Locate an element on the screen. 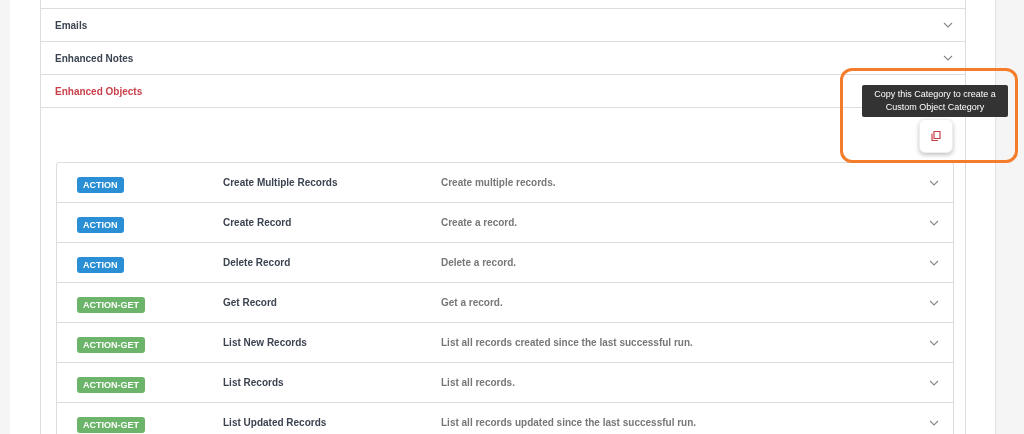 The width and height of the screenshot is (1024, 434). operation-name: Delete Record is located at coordinates (257, 262).